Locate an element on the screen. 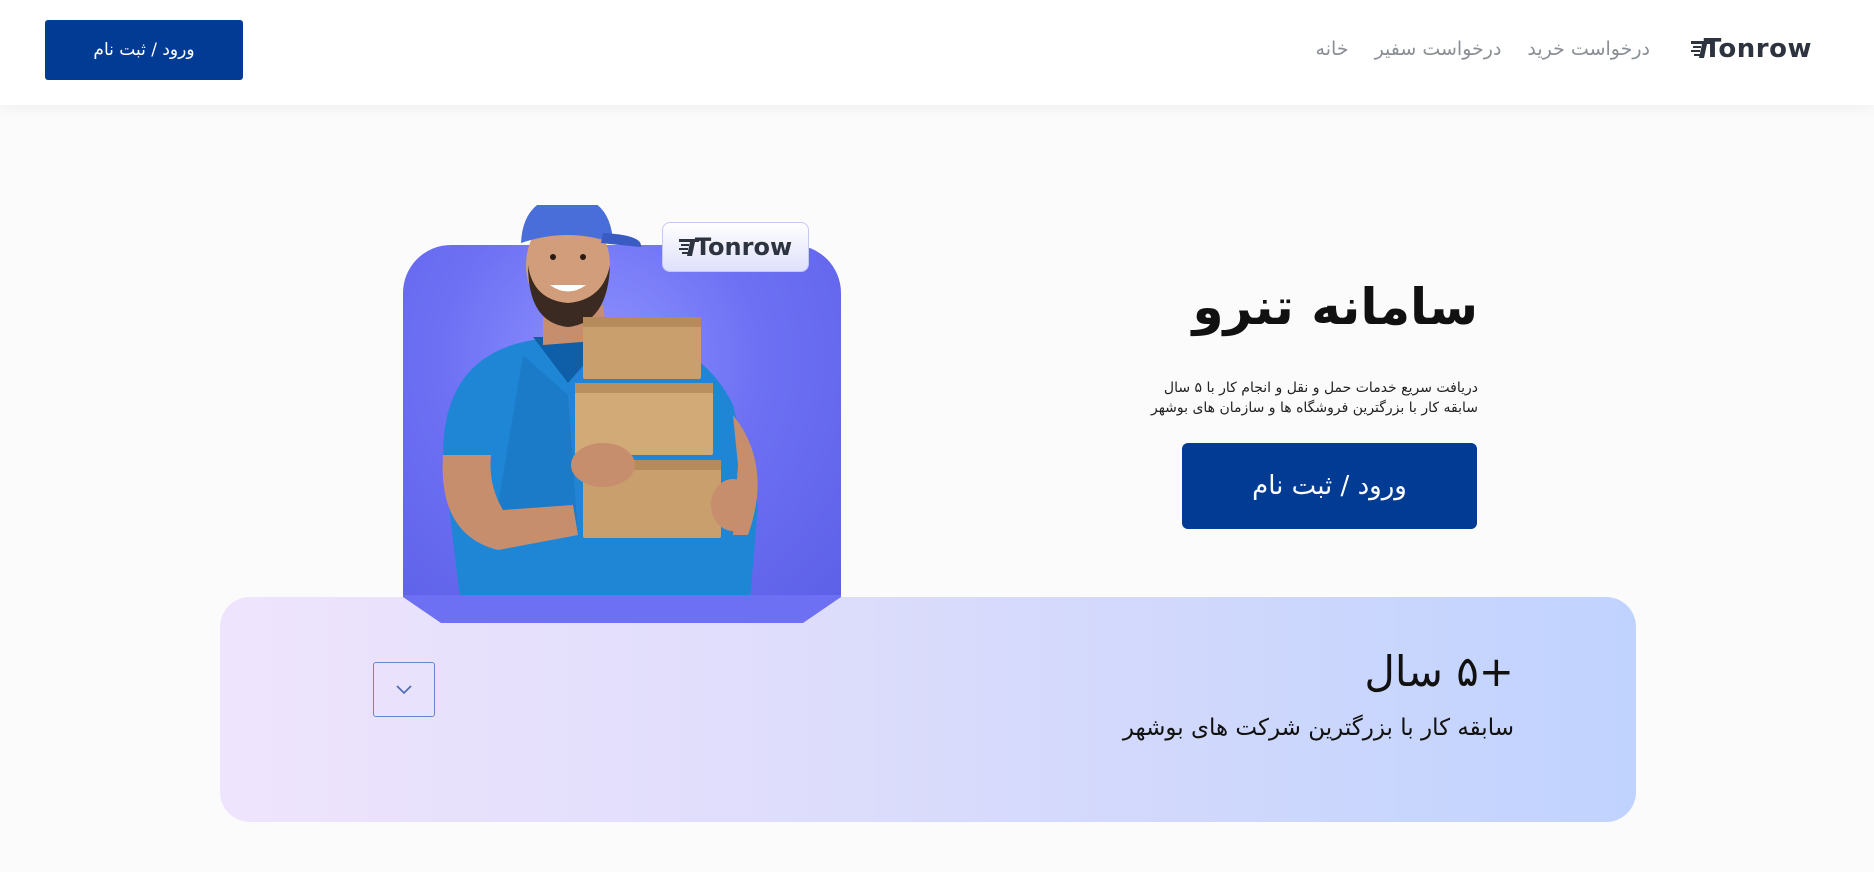 This screenshot has width=1874, height=872. nav-item-ambassador-request: درخواست سفیر is located at coordinates (1438, 49).